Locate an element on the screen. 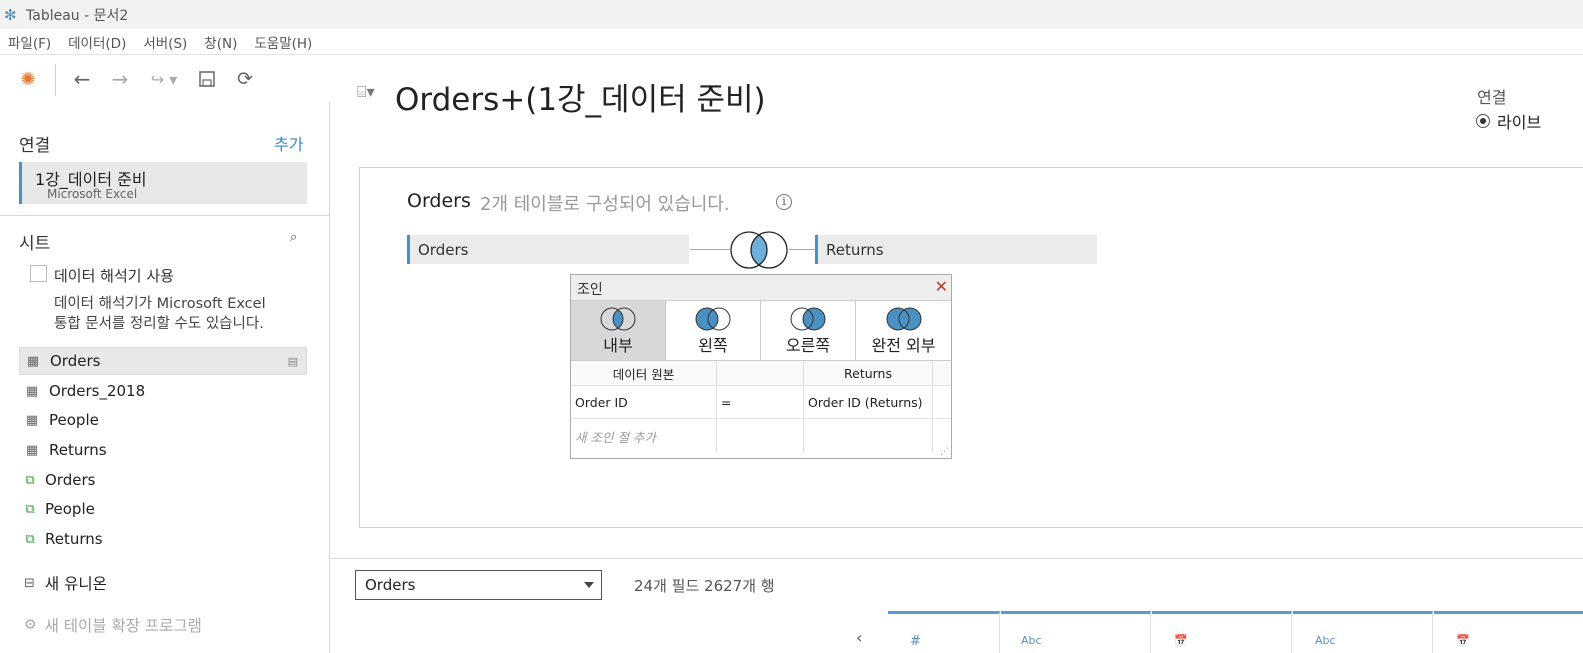 This screenshot has height=653, width=1583. left-table-pill: Orders is located at coordinates (548, 249).